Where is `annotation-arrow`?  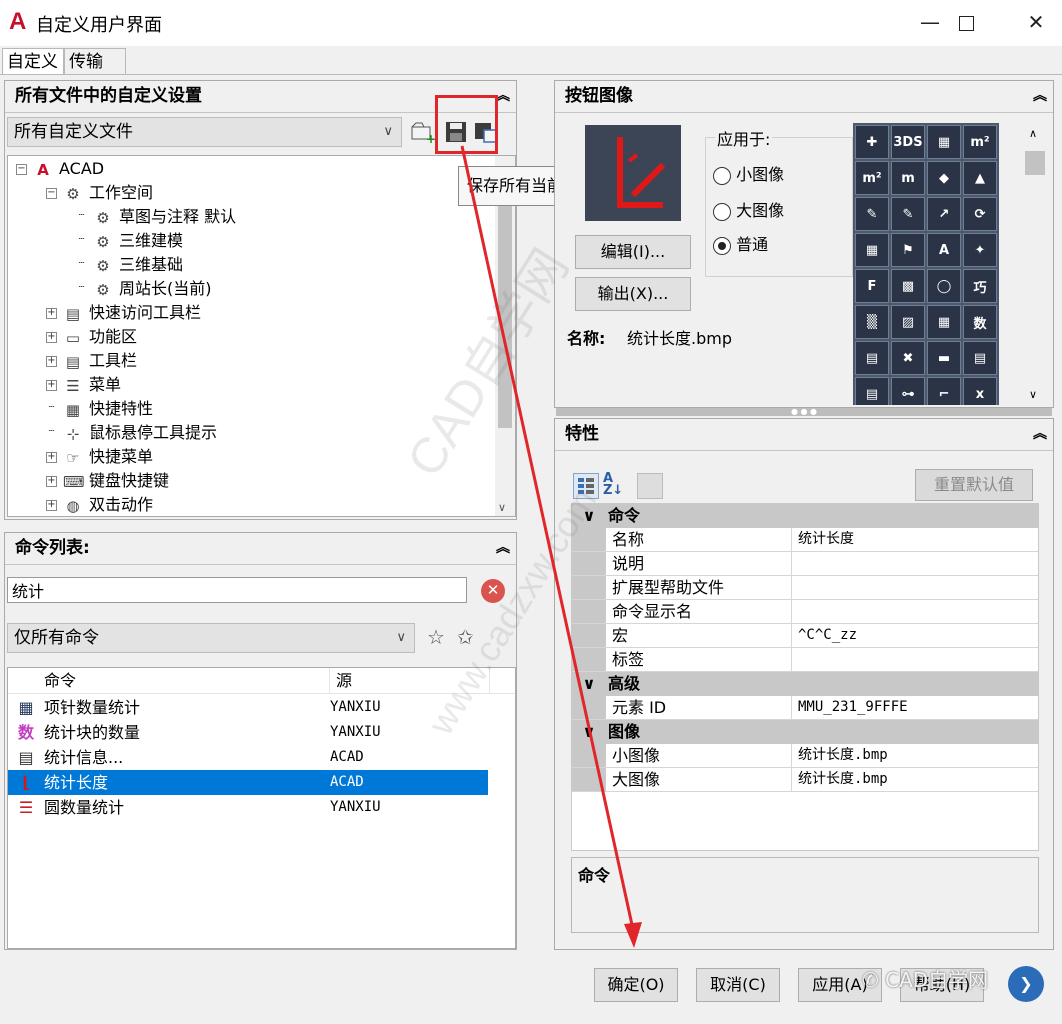
annotation-arrow is located at coordinates (551, 546).